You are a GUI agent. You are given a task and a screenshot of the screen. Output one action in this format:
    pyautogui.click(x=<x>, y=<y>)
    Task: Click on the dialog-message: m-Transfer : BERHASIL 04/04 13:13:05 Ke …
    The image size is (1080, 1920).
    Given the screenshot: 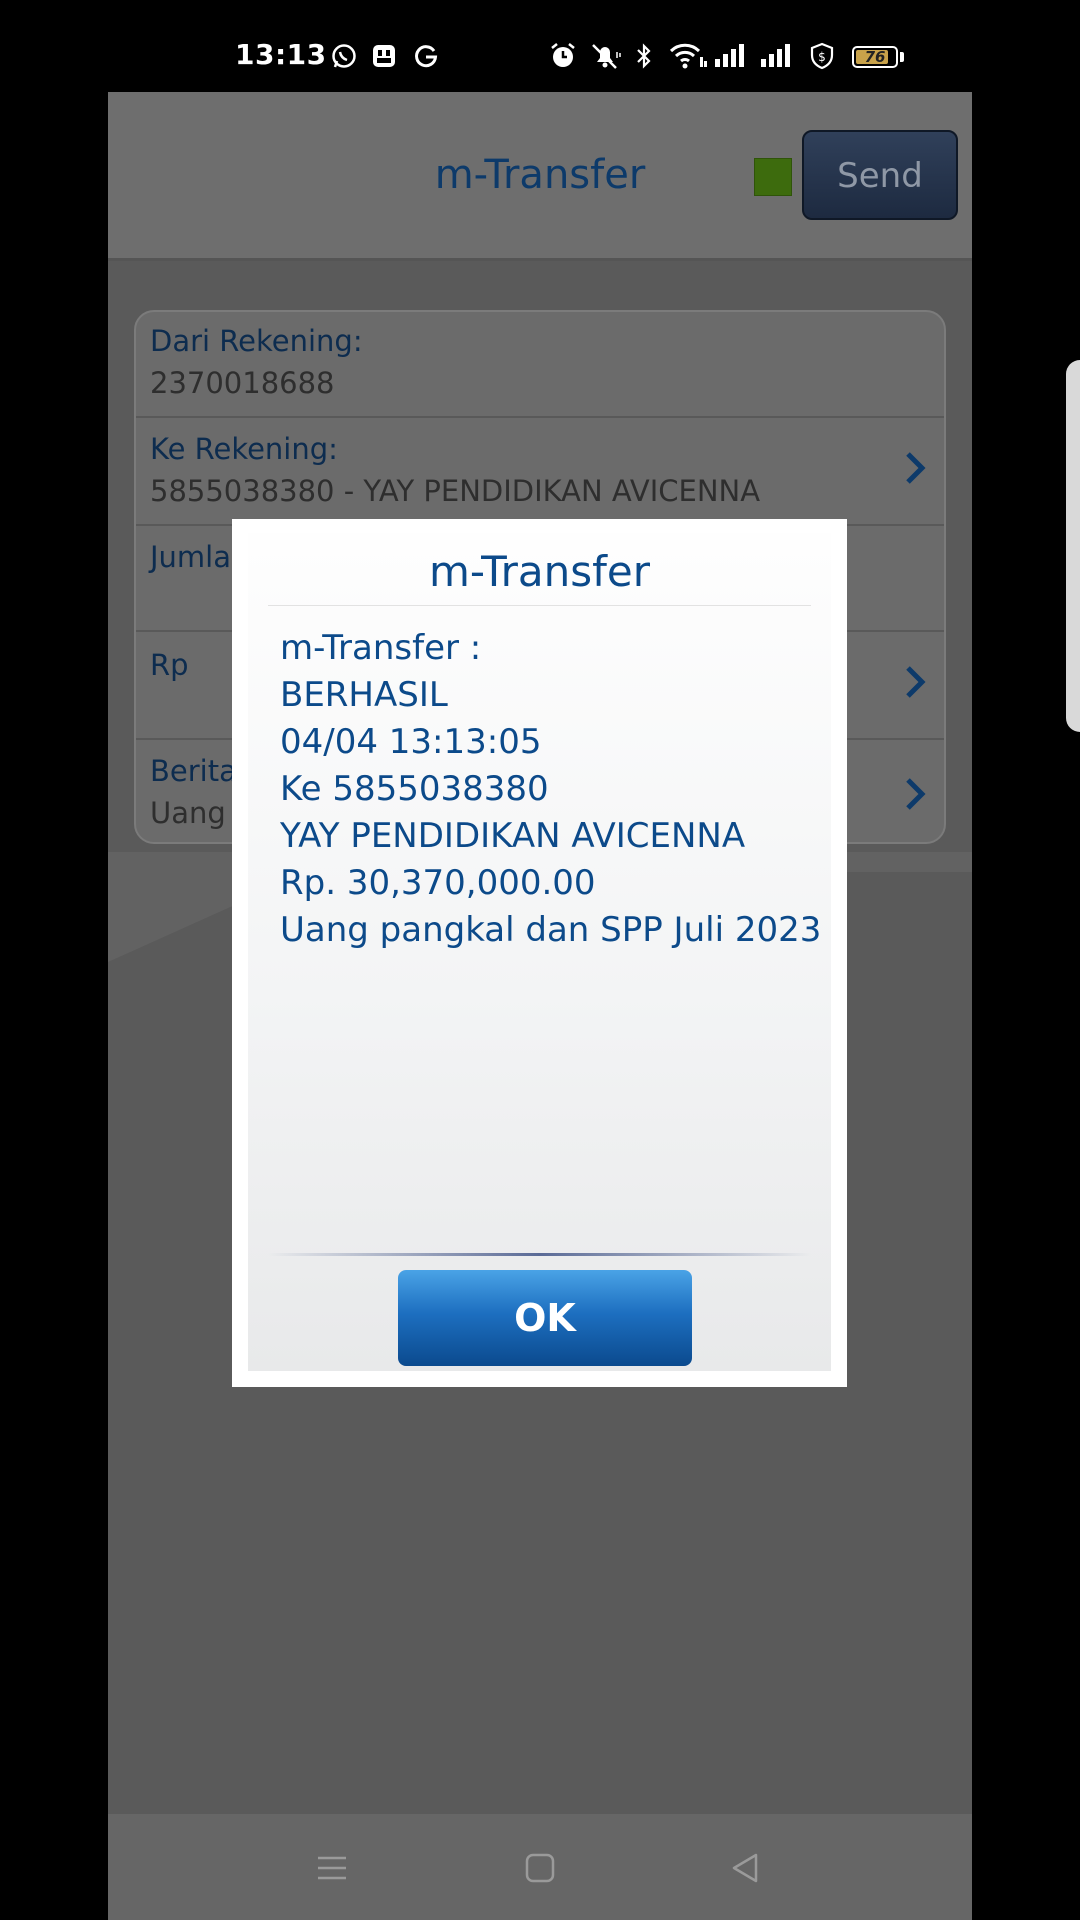 What is the action you would take?
    pyautogui.click(x=551, y=789)
    